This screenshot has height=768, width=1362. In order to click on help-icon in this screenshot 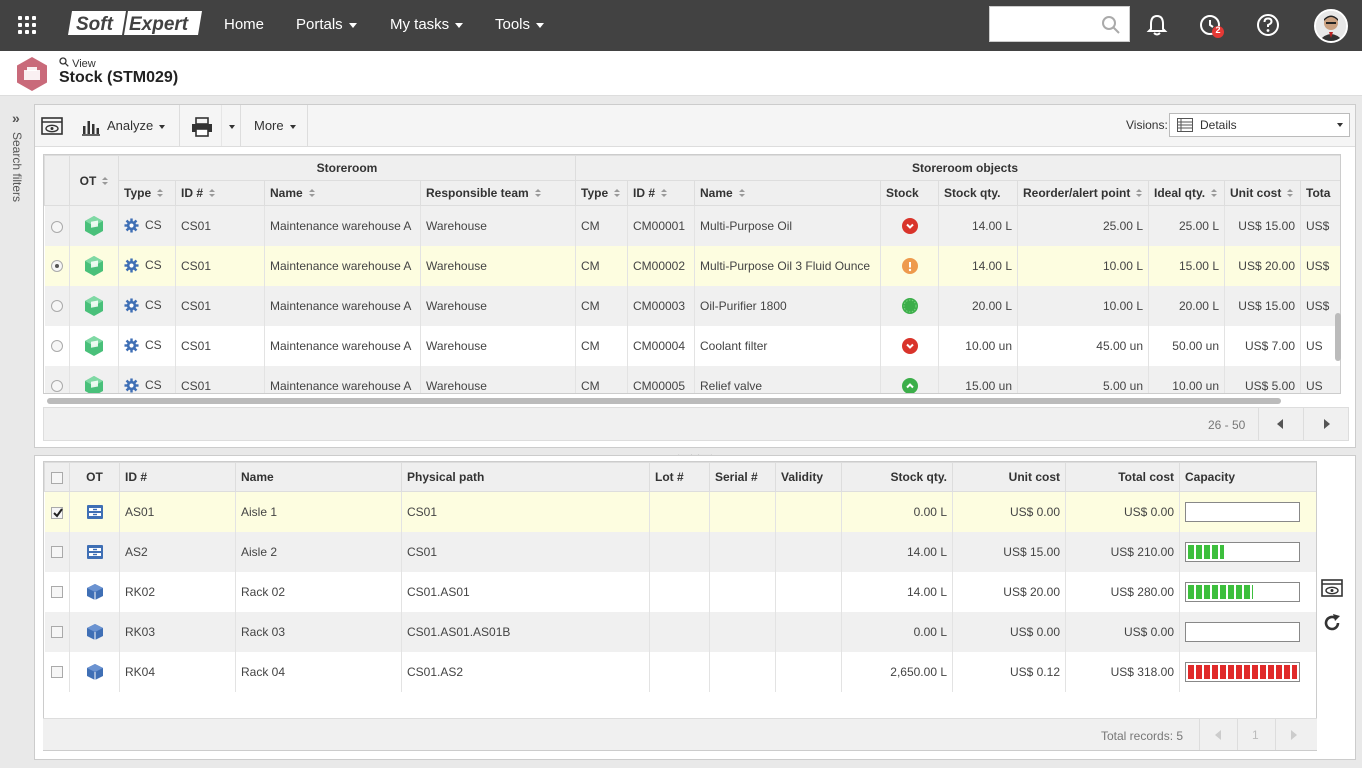, I will do `click(1268, 25)`.